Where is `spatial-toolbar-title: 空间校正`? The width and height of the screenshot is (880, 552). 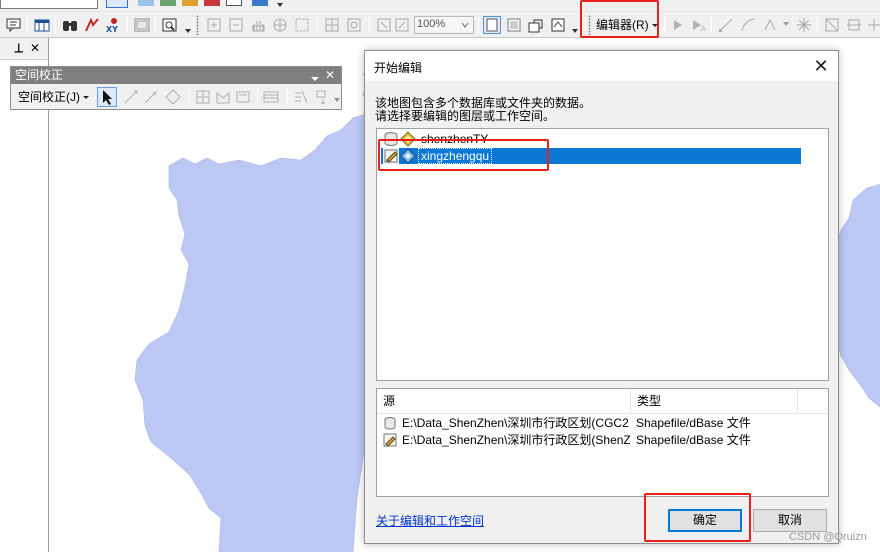 spatial-toolbar-title: 空间校正 is located at coordinates (39, 75).